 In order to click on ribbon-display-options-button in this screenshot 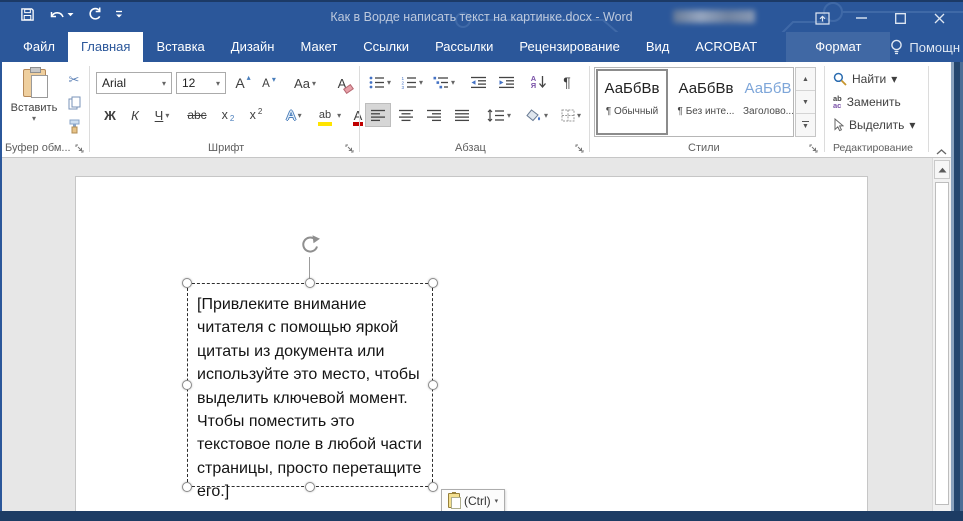, I will do `click(822, 18)`.